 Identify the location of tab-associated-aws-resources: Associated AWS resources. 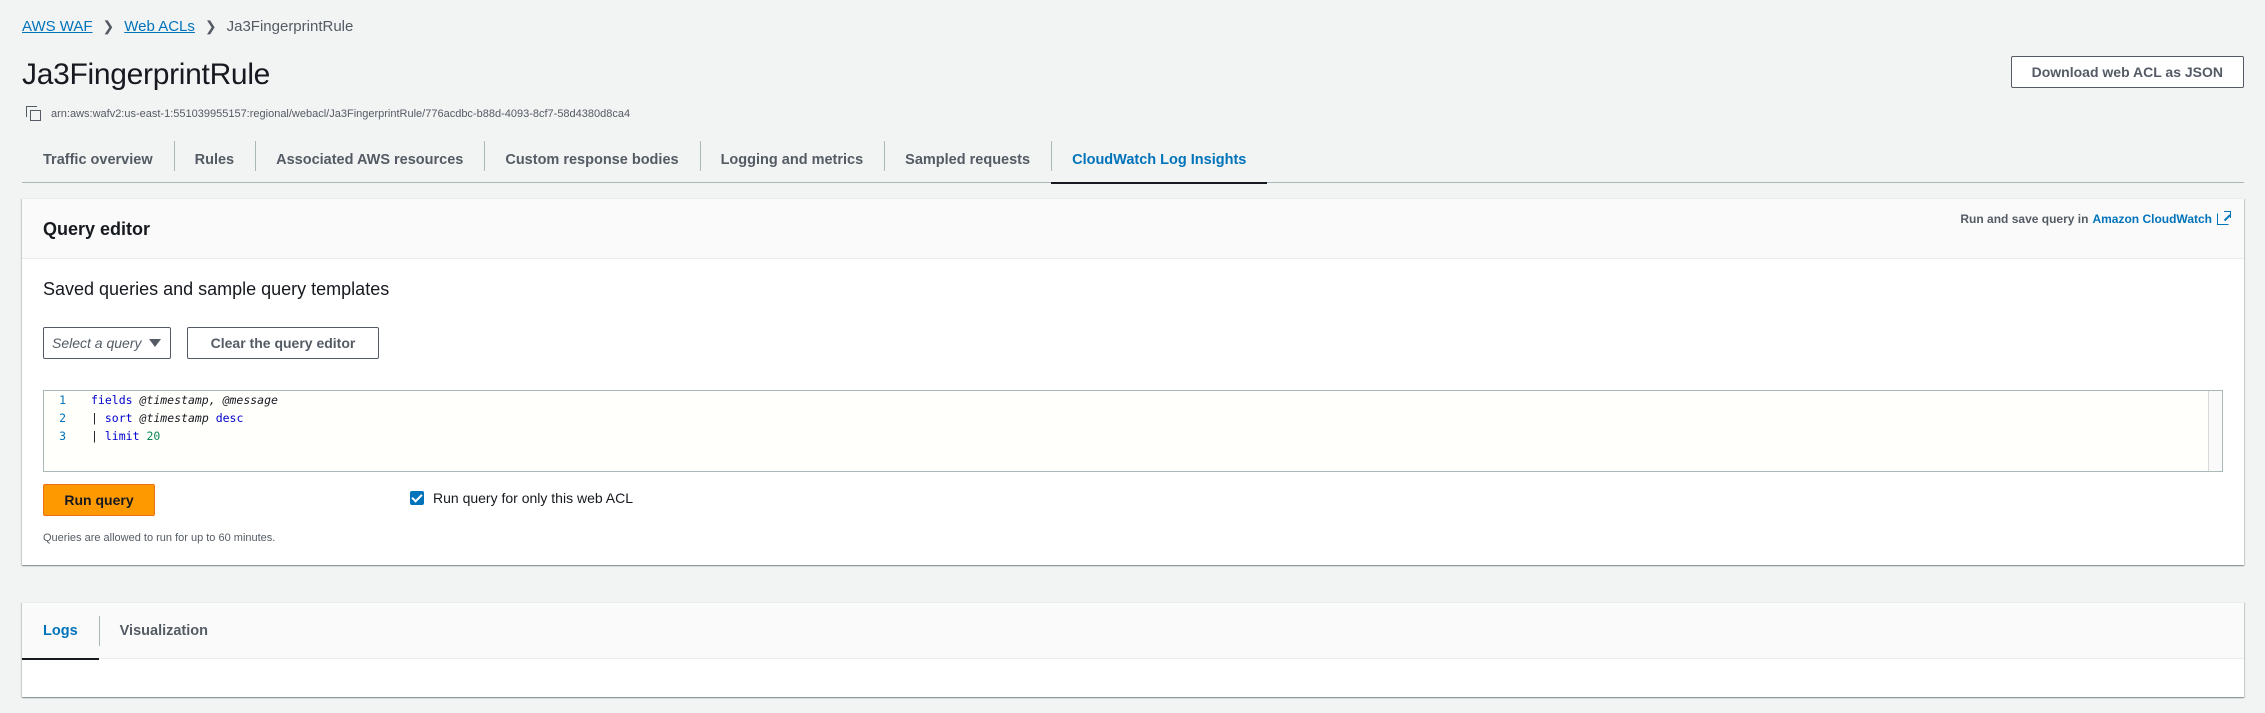
(369, 160).